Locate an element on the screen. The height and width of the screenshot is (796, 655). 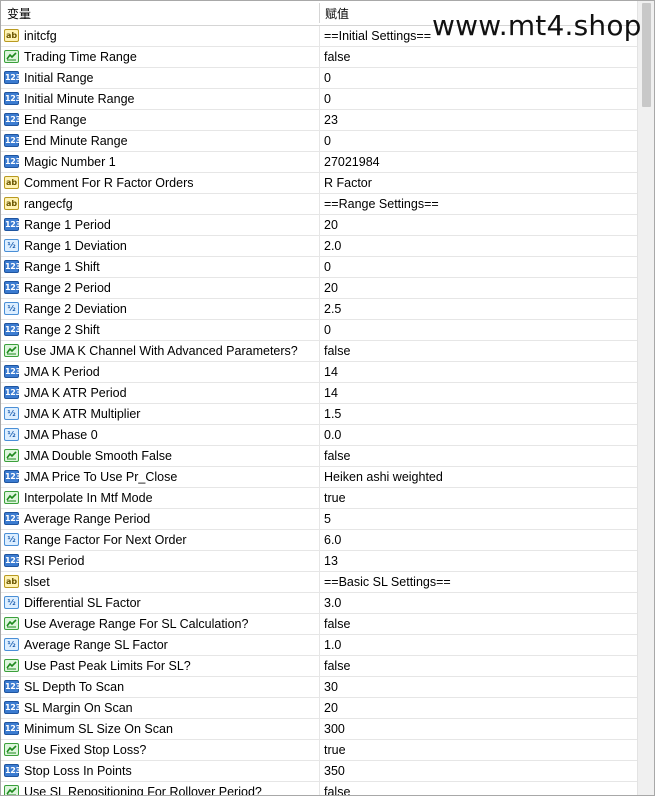
variable-name: SL Margin On Scan is located at coordinates (78, 708).